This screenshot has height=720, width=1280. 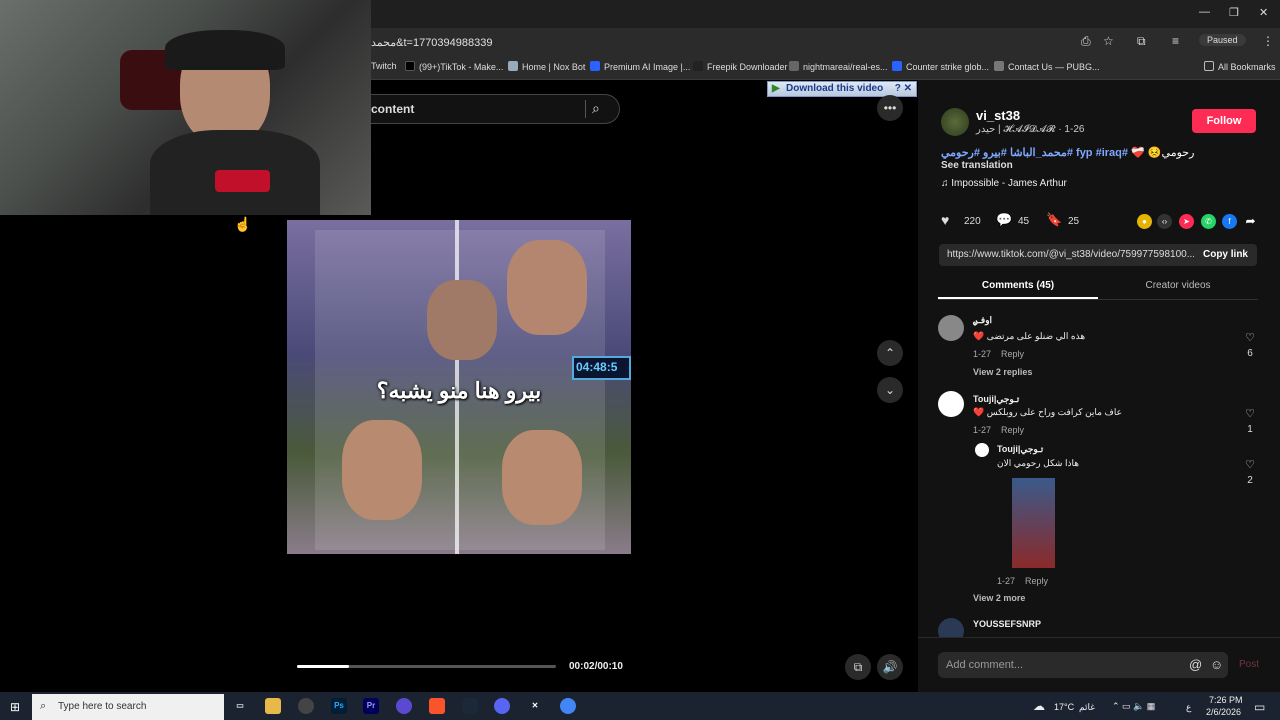 I want to click on post-username: vi_st38, so click(x=998, y=115).